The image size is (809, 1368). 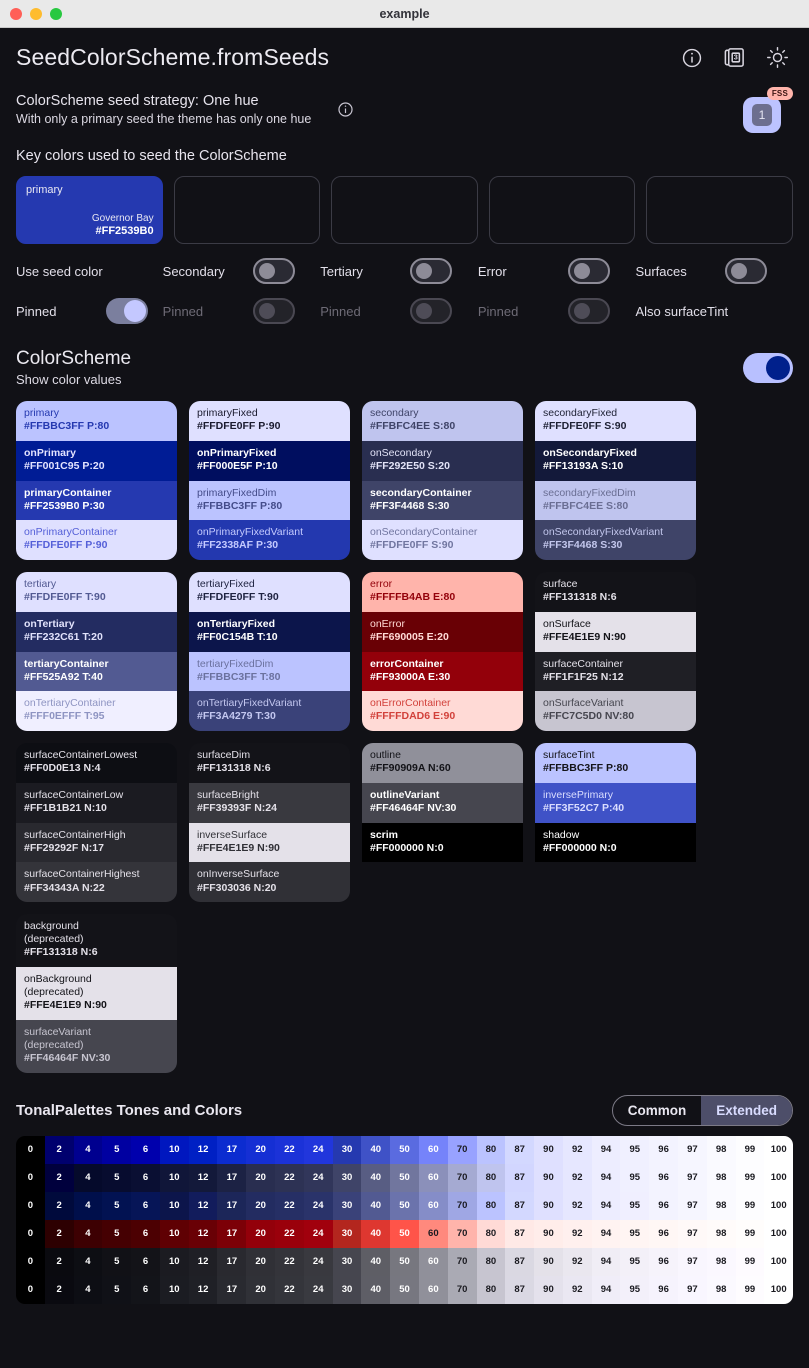 What do you see at coordinates (588, 271) in the screenshot?
I see `toggle-error` at bounding box center [588, 271].